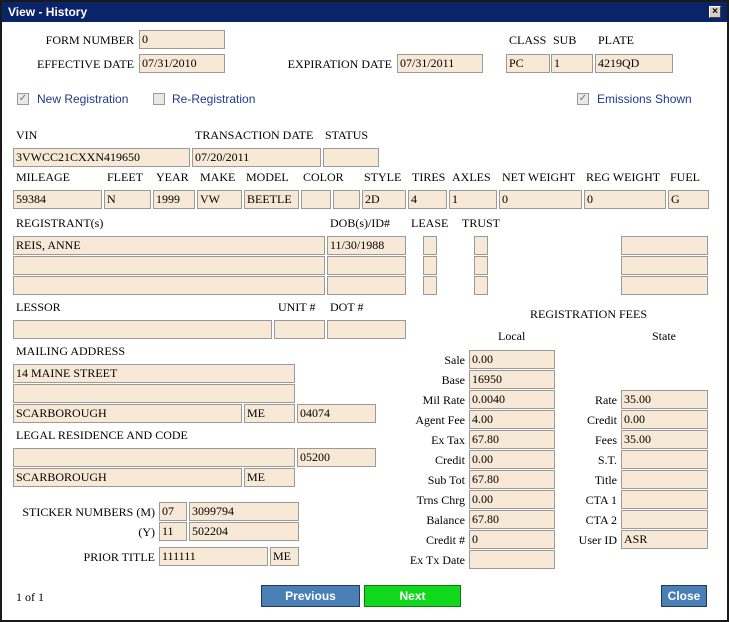  What do you see at coordinates (57, 199) in the screenshot?
I see `mileage-field: 59384` at bounding box center [57, 199].